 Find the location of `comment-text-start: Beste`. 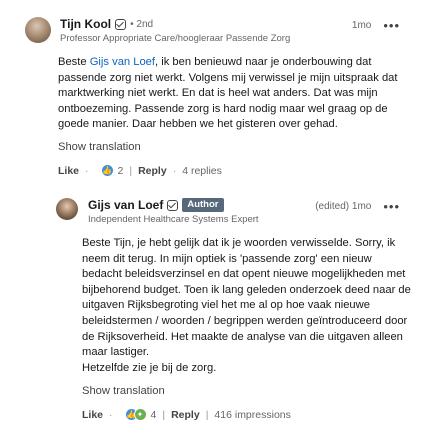

comment-text-start: Beste is located at coordinates (74, 62).